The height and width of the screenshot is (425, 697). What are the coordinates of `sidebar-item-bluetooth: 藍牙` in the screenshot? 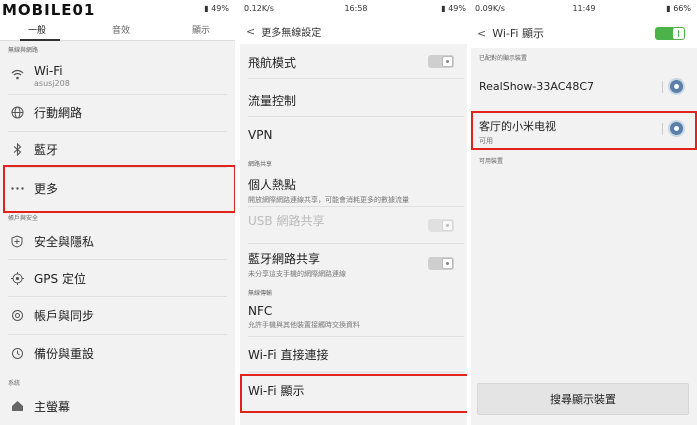 It's located at (117, 149).